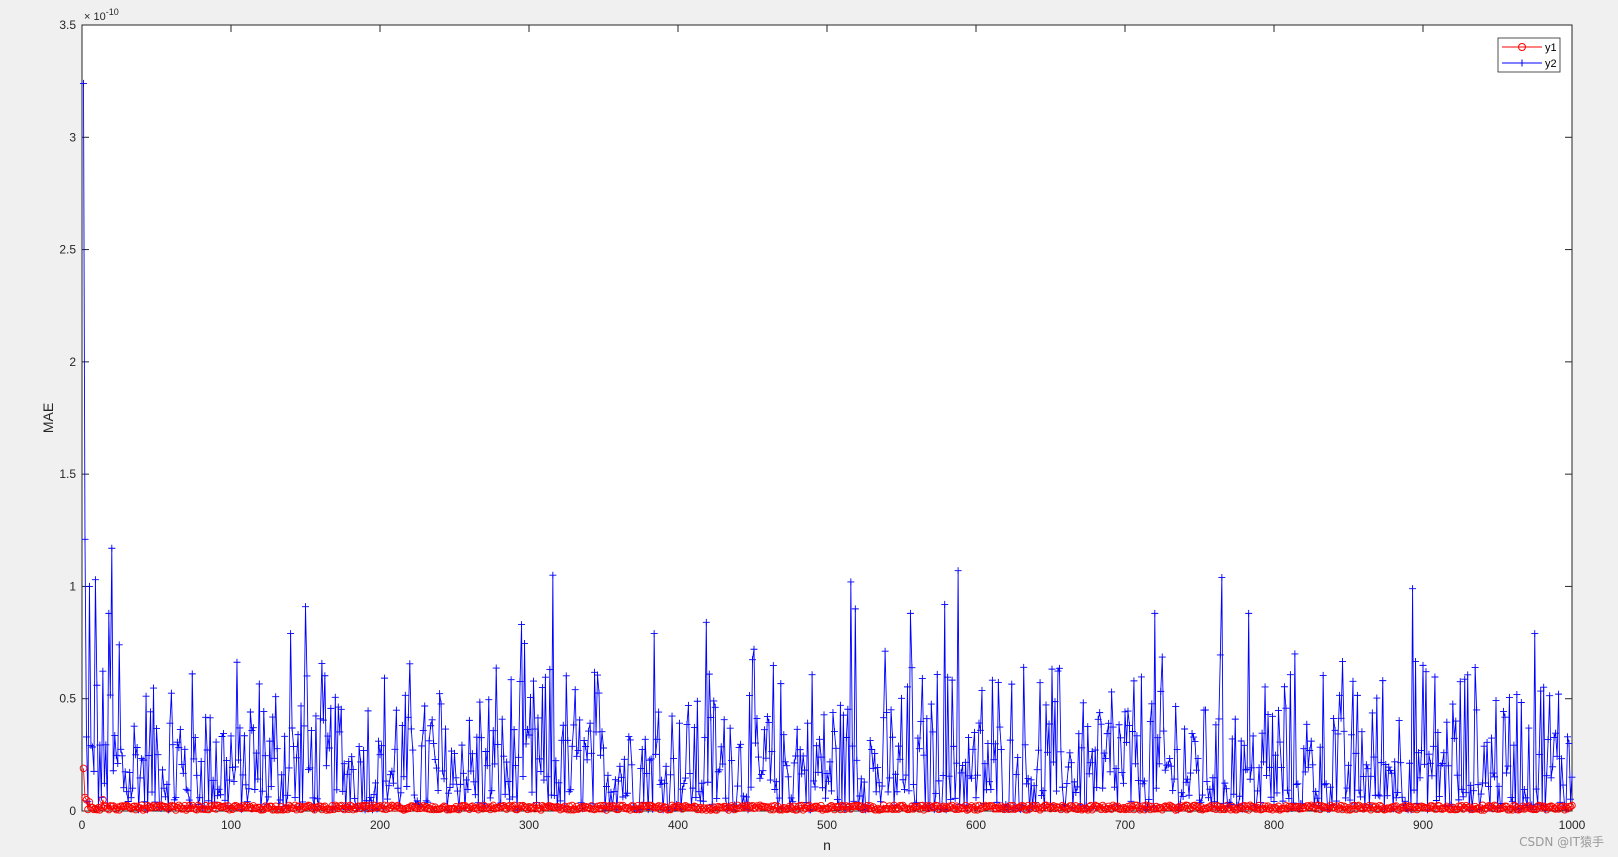 The height and width of the screenshot is (857, 1618). What do you see at coordinates (1274, 825) in the screenshot?
I see `x-tick-label: 800` at bounding box center [1274, 825].